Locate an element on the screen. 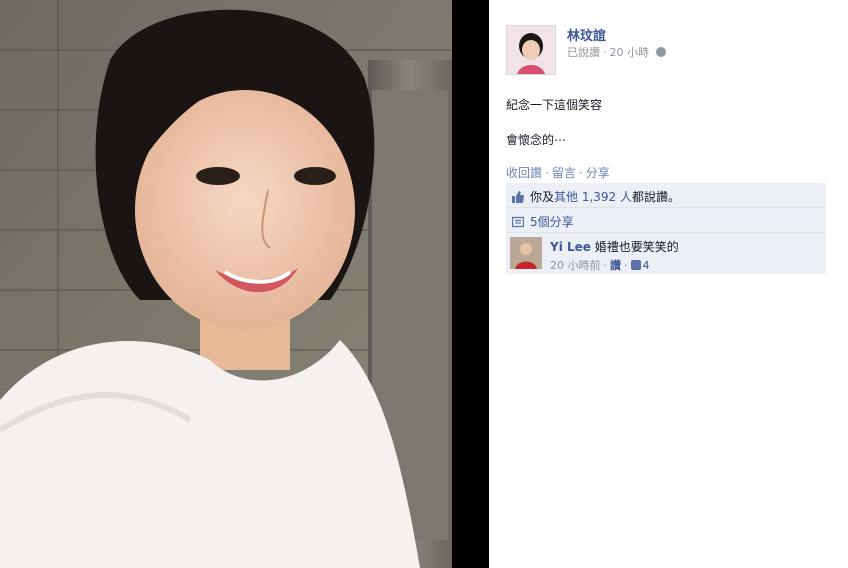  comment-meta: 20 小時前 · 讚 · 4 is located at coordinates (685, 265).